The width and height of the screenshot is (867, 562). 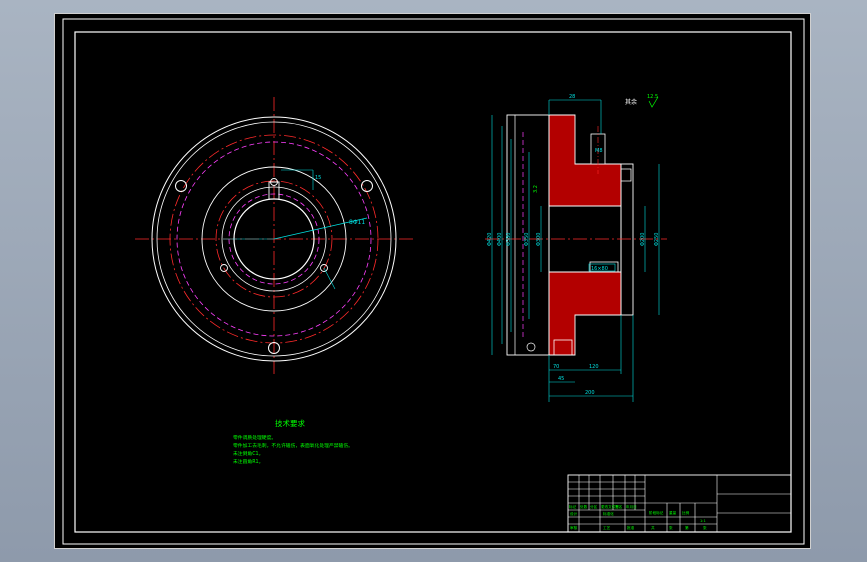 I want to click on dim-d420: Φ420, so click(x=490, y=239).